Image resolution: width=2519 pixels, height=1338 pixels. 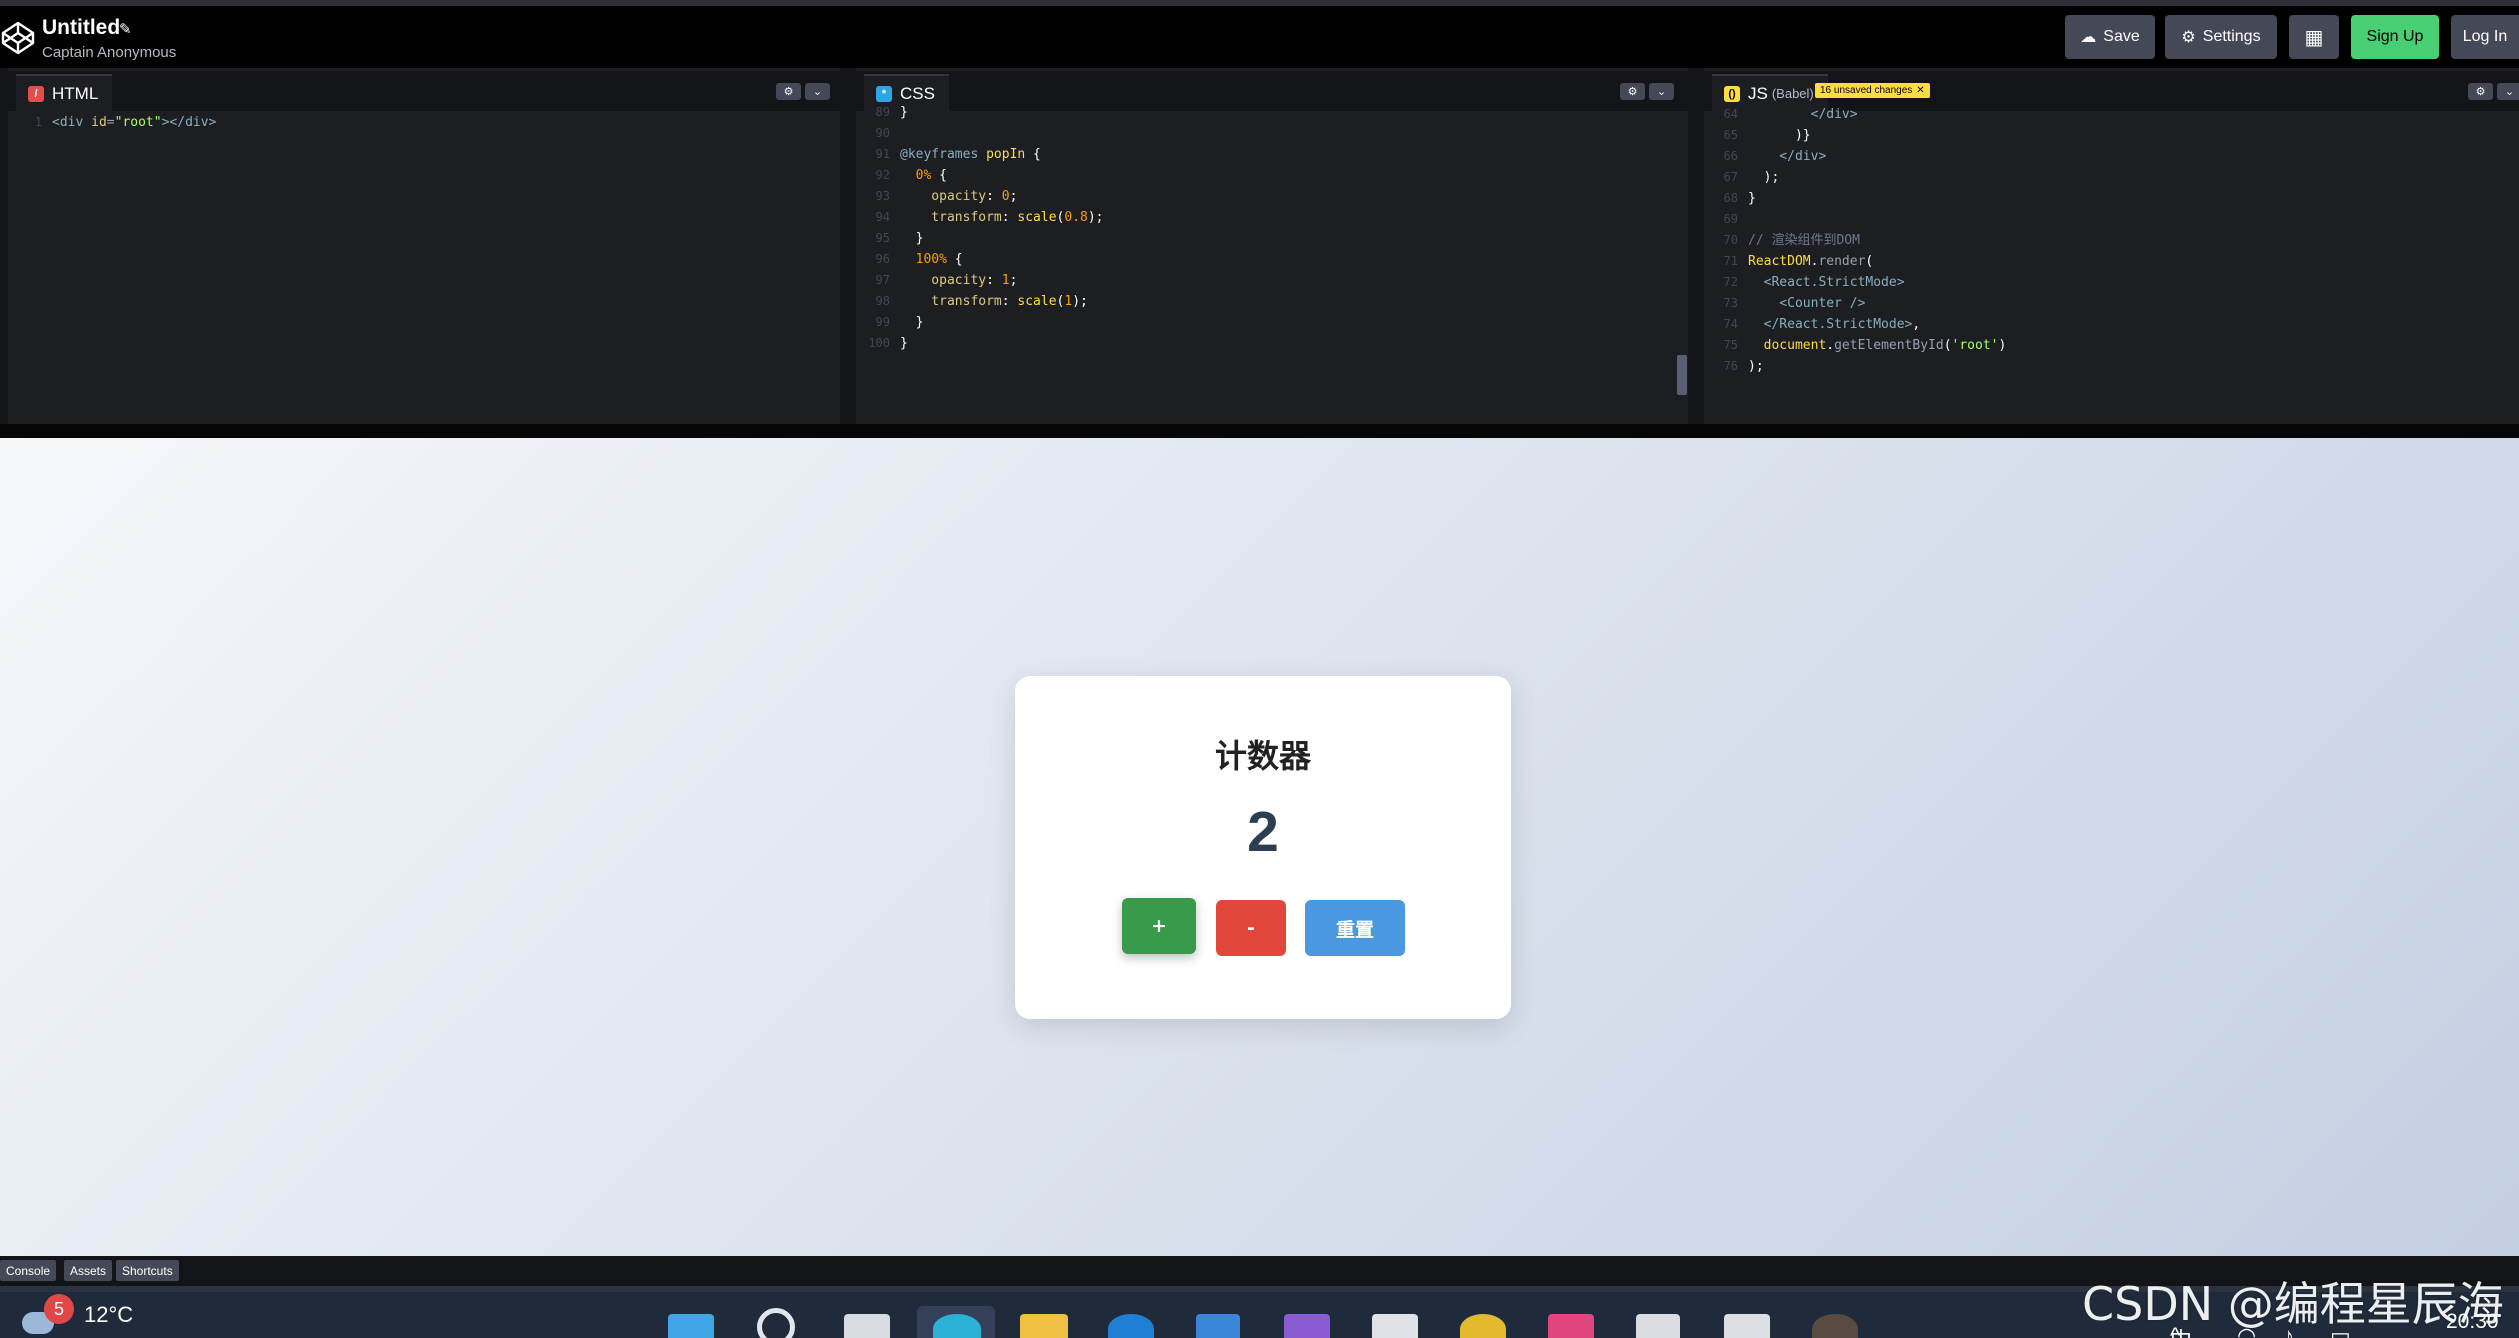 I want to click on close-icon: ✕, so click(x=1920, y=90).